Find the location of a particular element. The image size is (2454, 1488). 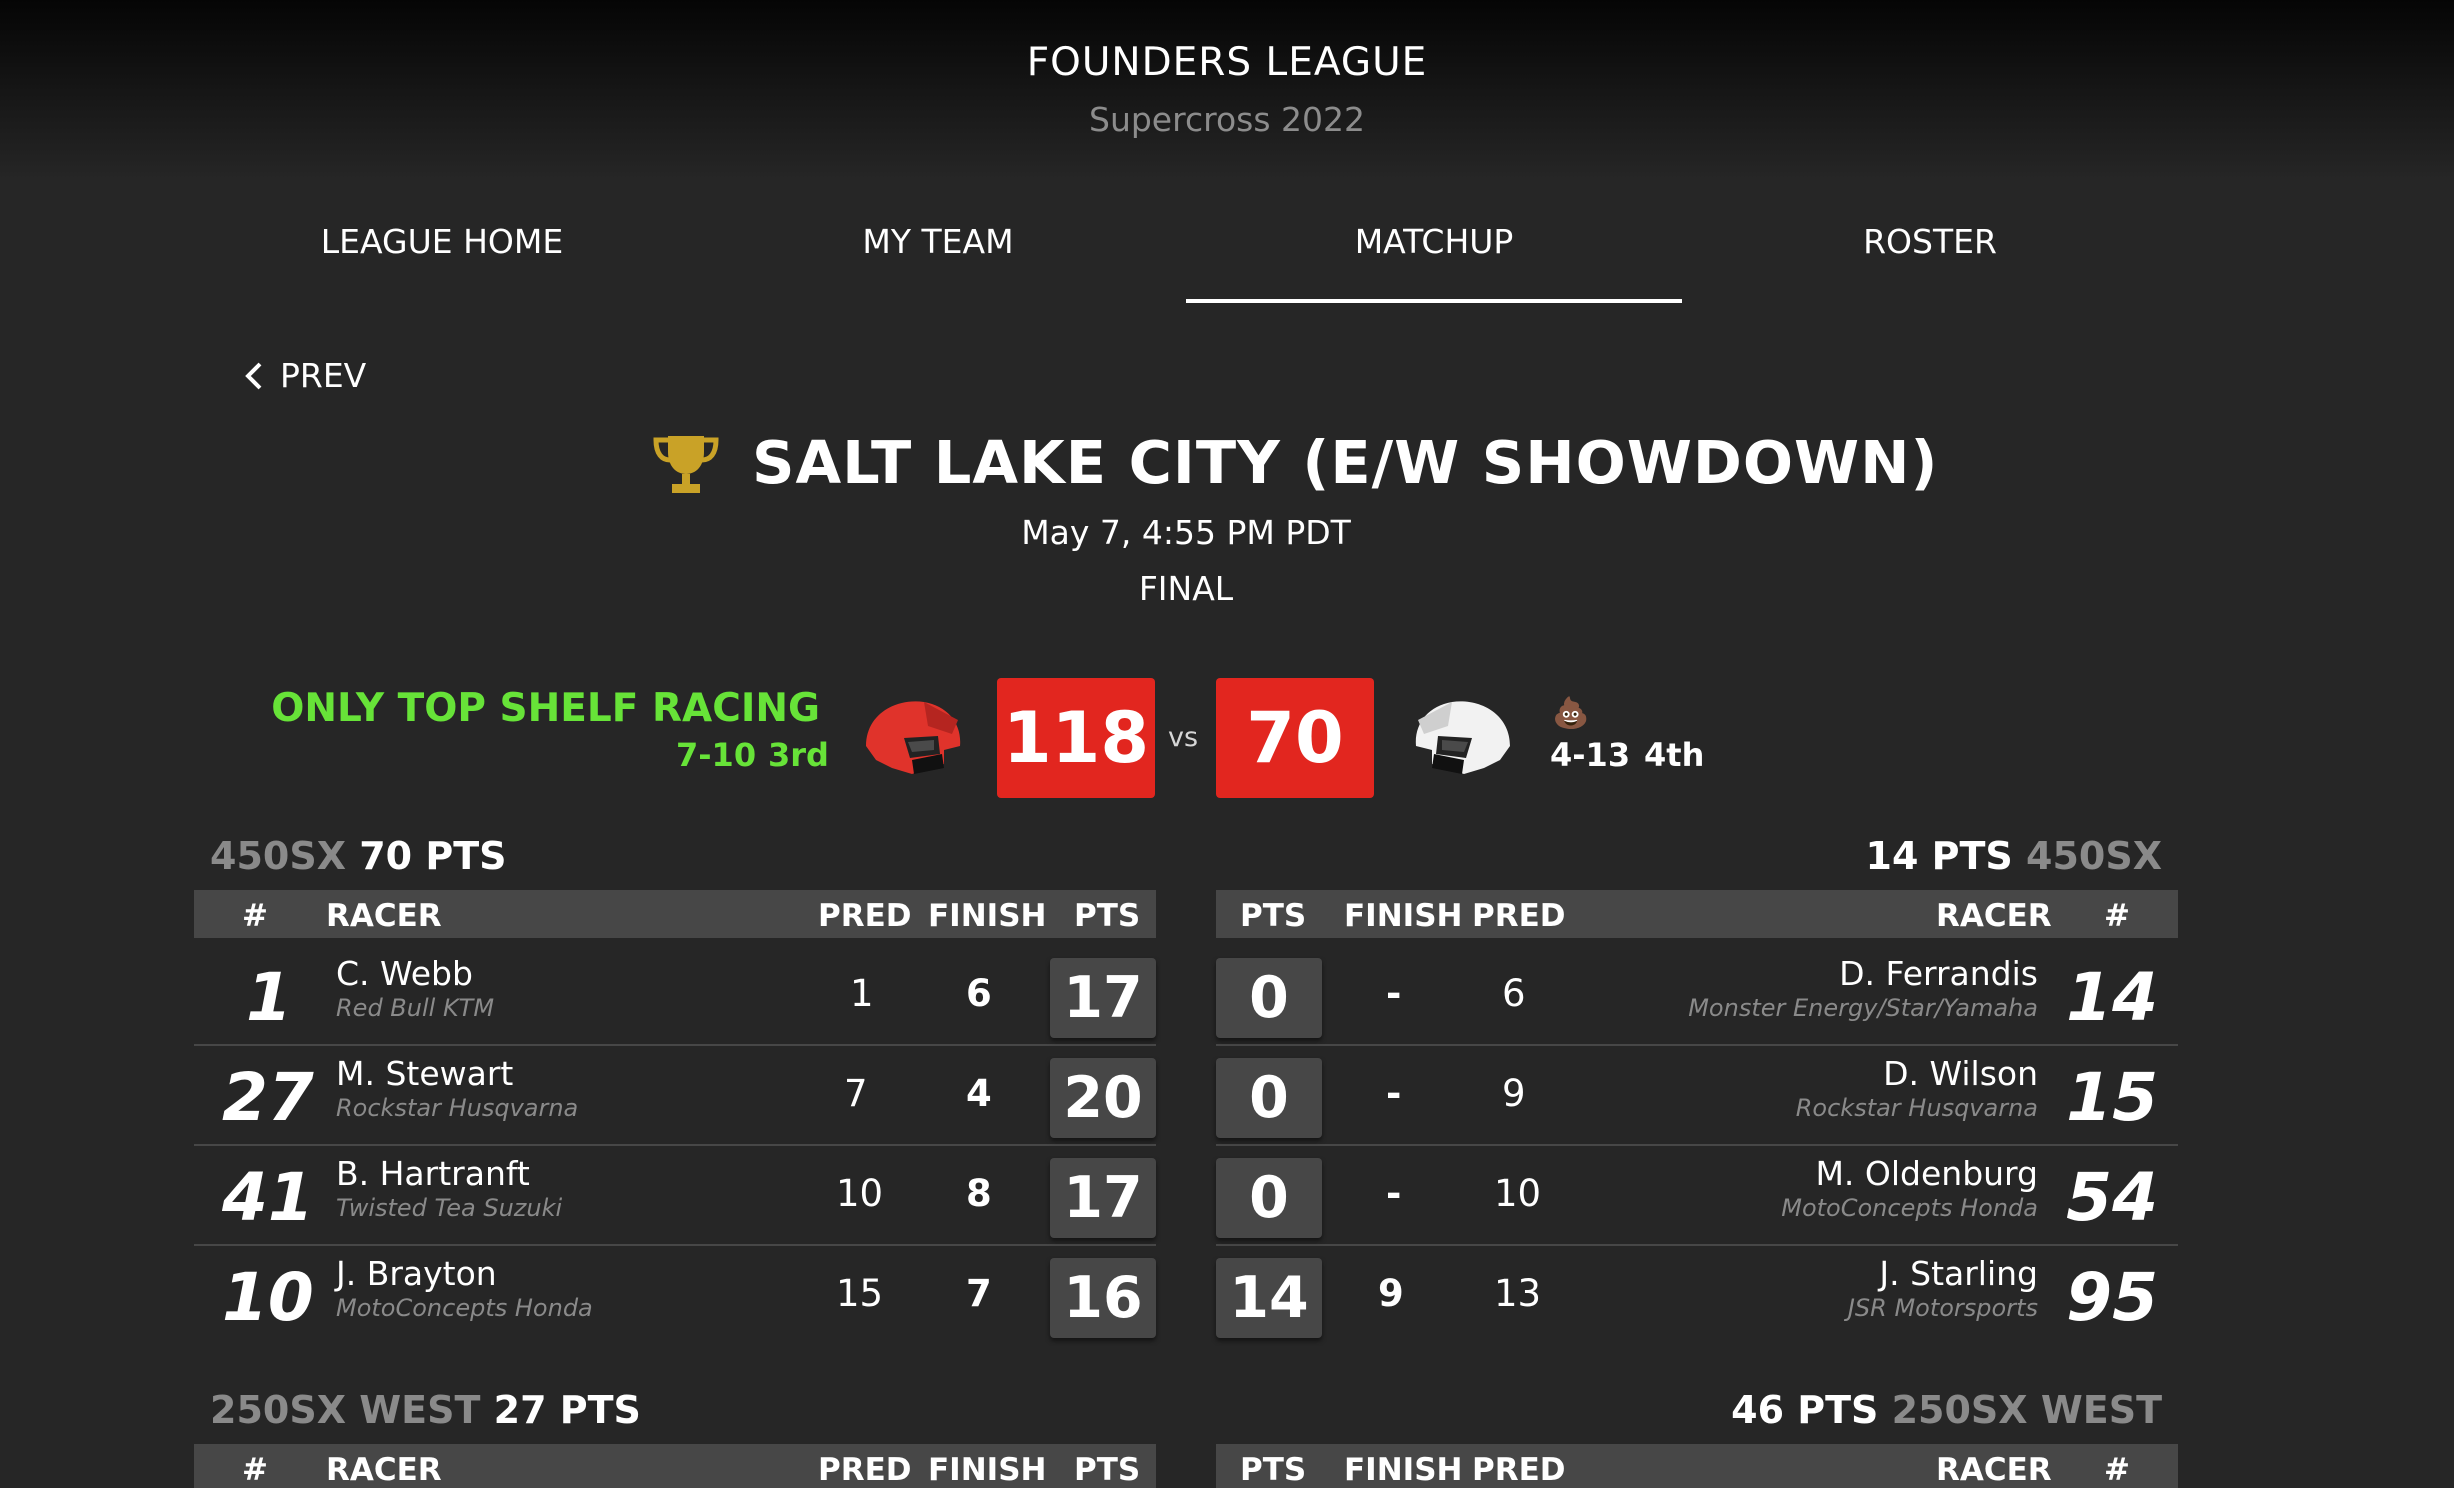

away-class-heading: 46 PTS 250SX WEST is located at coordinates (1946, 1410).